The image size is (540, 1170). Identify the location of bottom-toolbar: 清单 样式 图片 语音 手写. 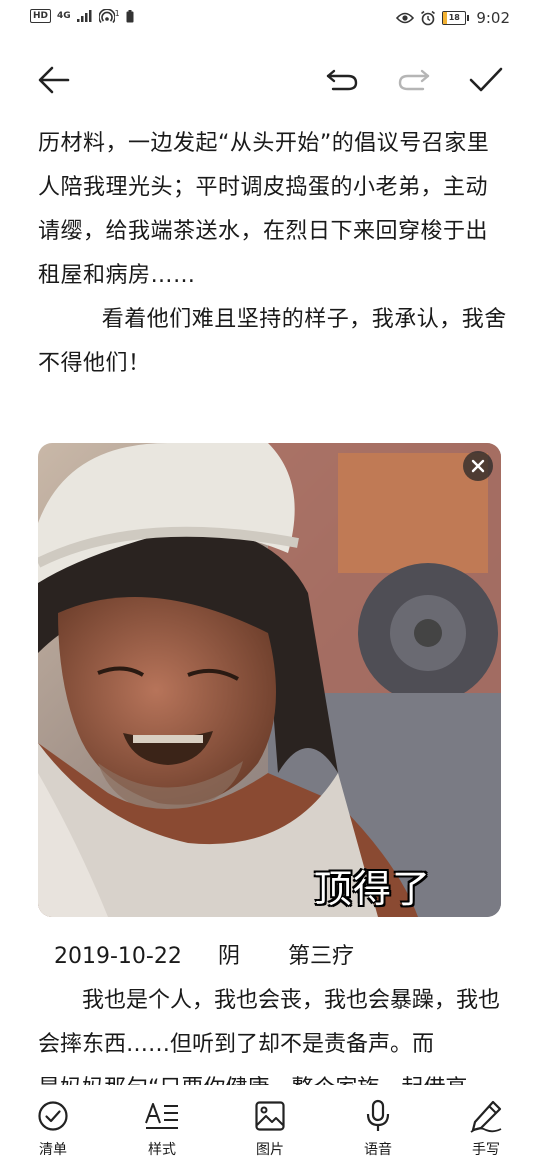
(270, 1127).